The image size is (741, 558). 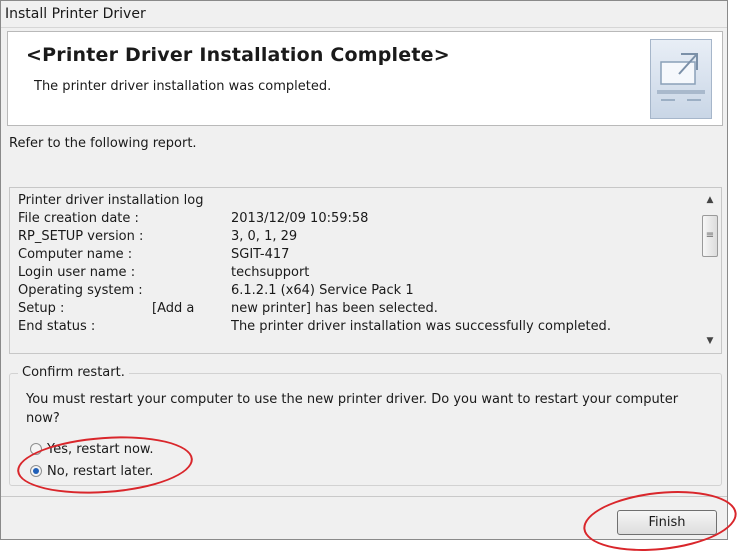 I want to click on scroll-thumb: ≡, so click(x=710, y=236).